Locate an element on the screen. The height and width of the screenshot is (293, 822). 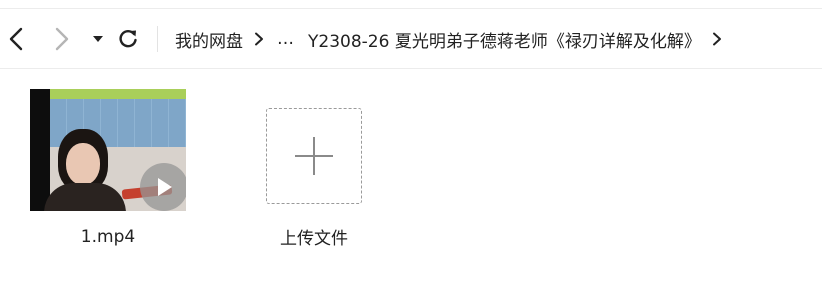
upload-label: 上传文件 is located at coordinates (314, 239).